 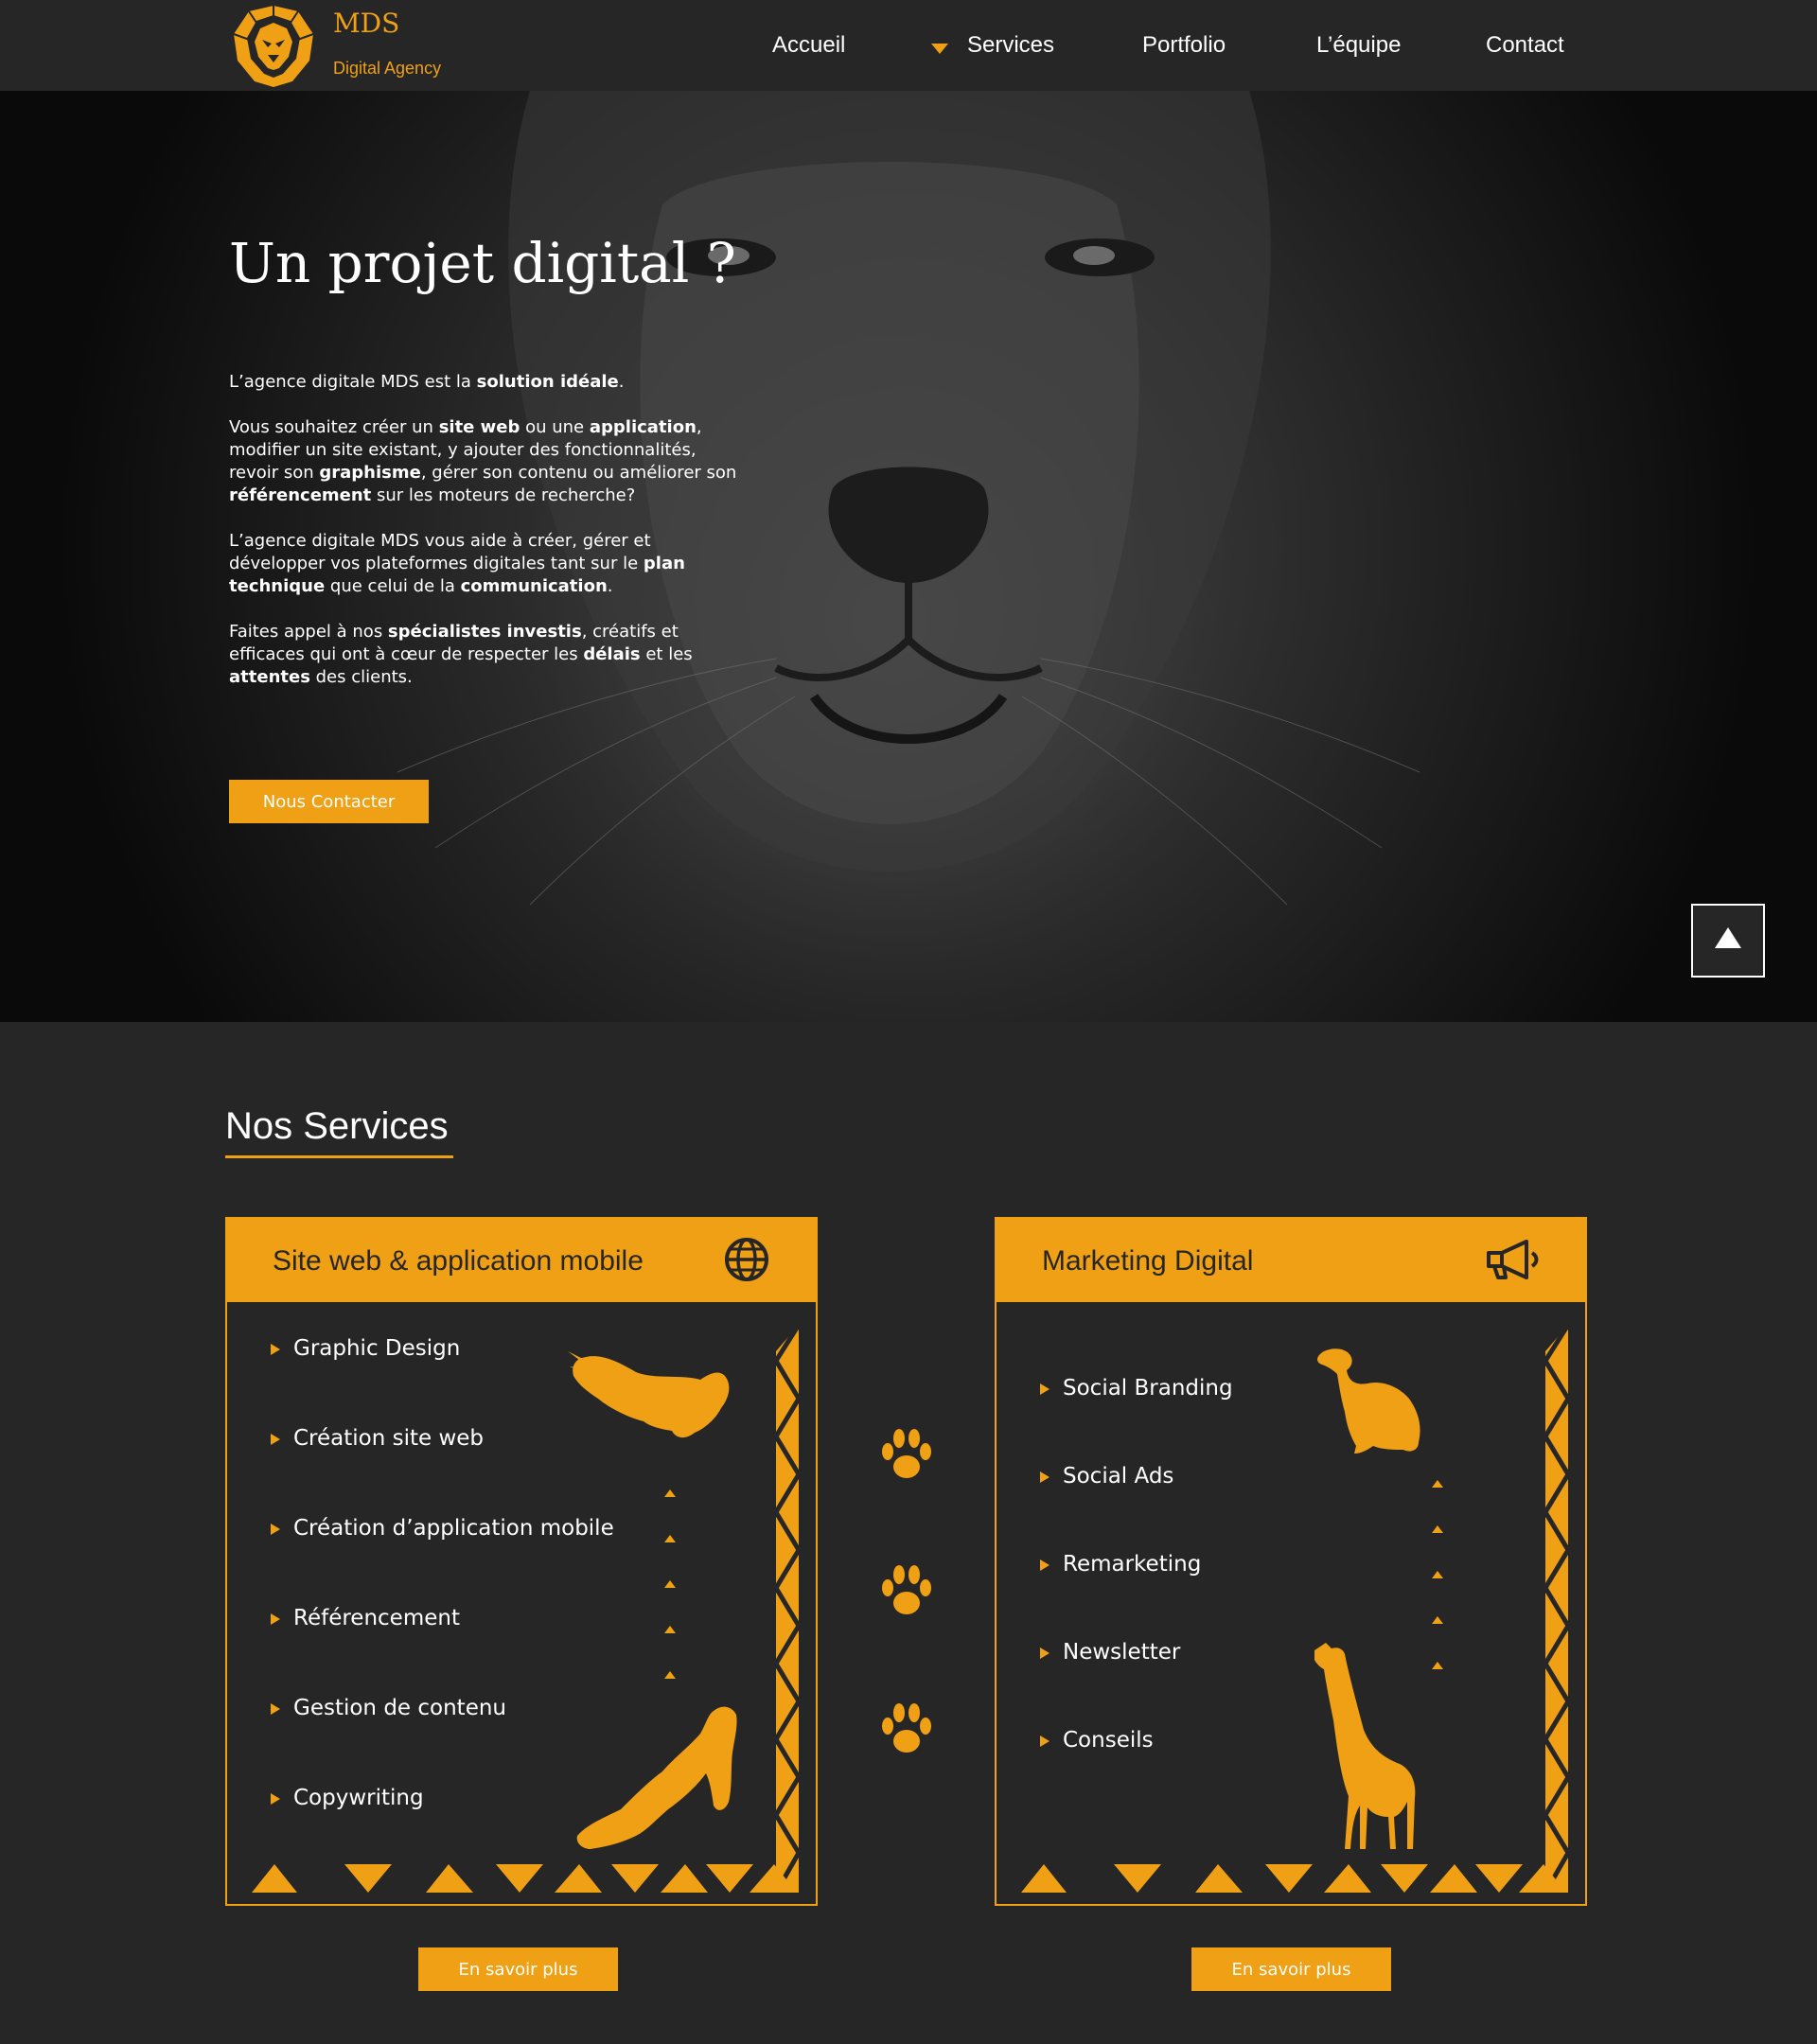 What do you see at coordinates (388, 68) in the screenshot?
I see `brand-tagline: Digital Agency` at bounding box center [388, 68].